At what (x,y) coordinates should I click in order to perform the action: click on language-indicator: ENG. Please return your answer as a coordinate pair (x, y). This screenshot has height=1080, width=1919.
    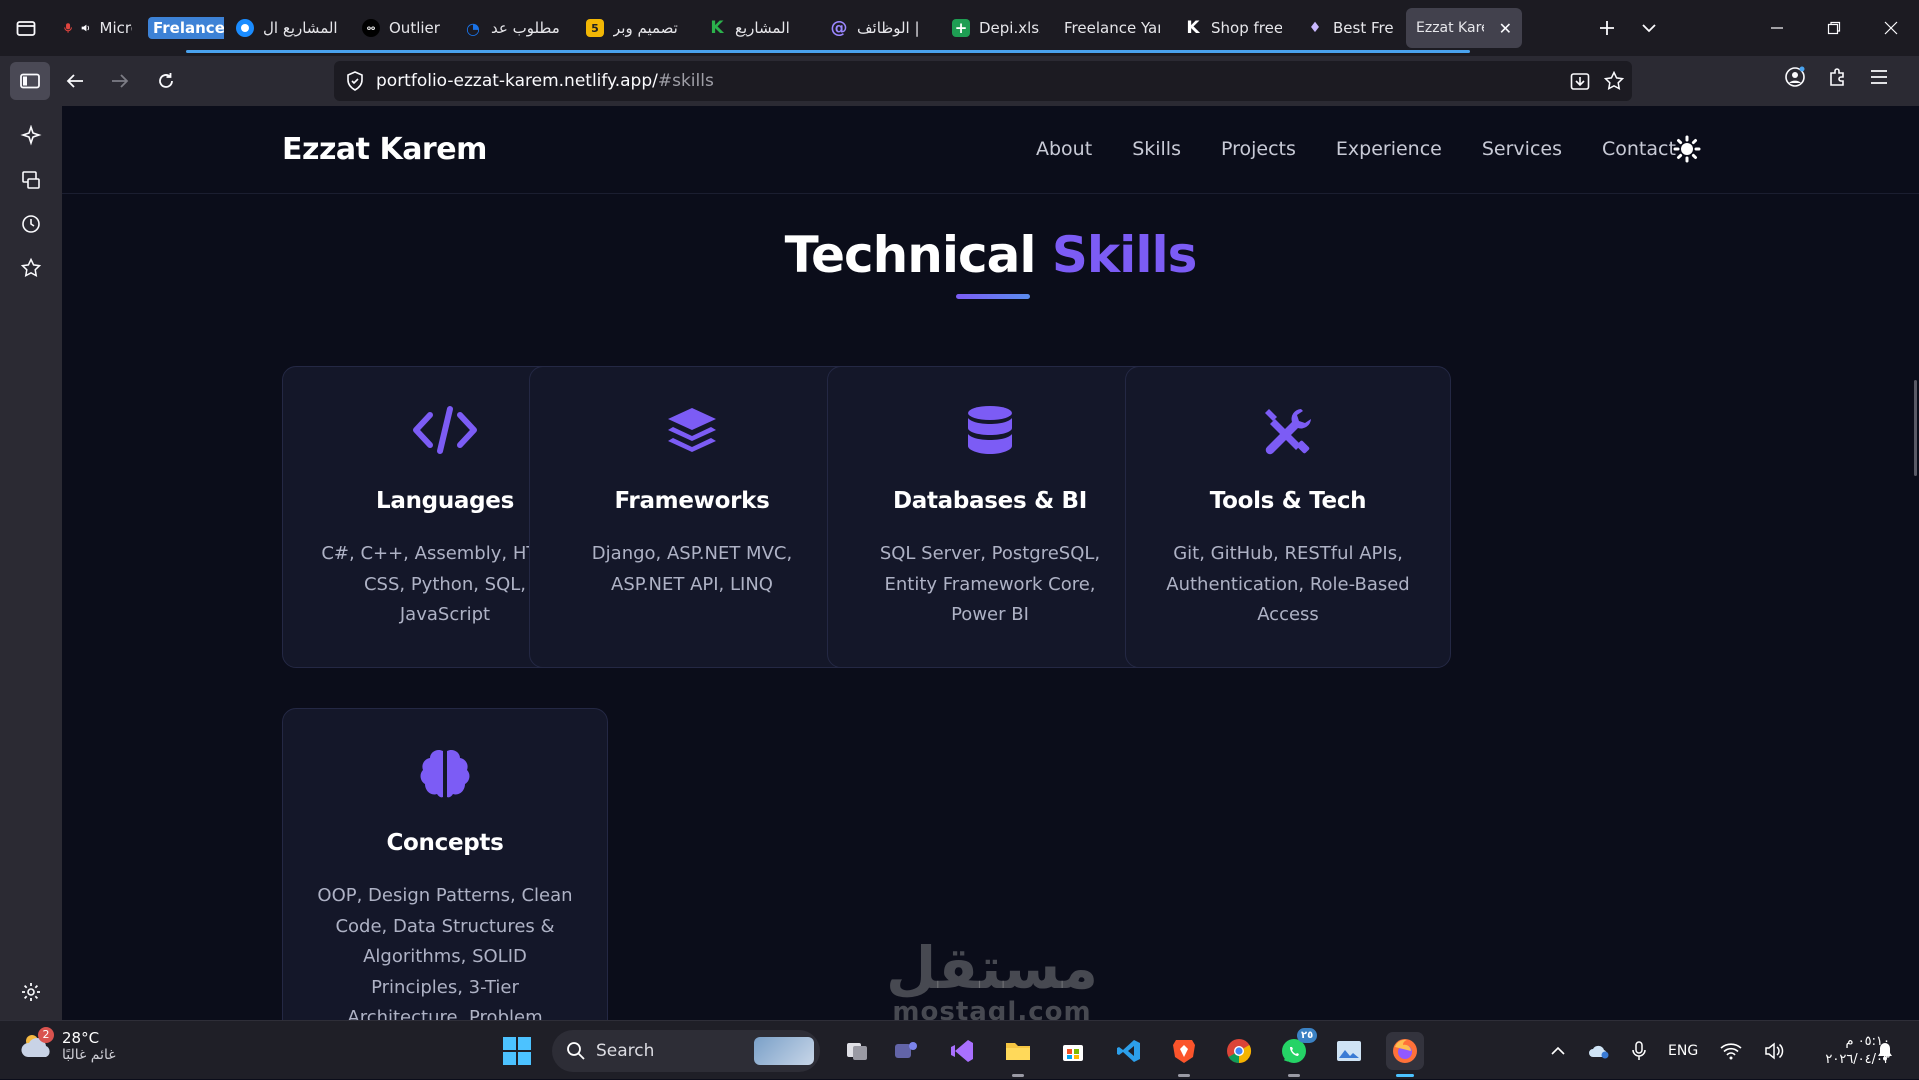
    Looking at the image, I should click on (1683, 1051).